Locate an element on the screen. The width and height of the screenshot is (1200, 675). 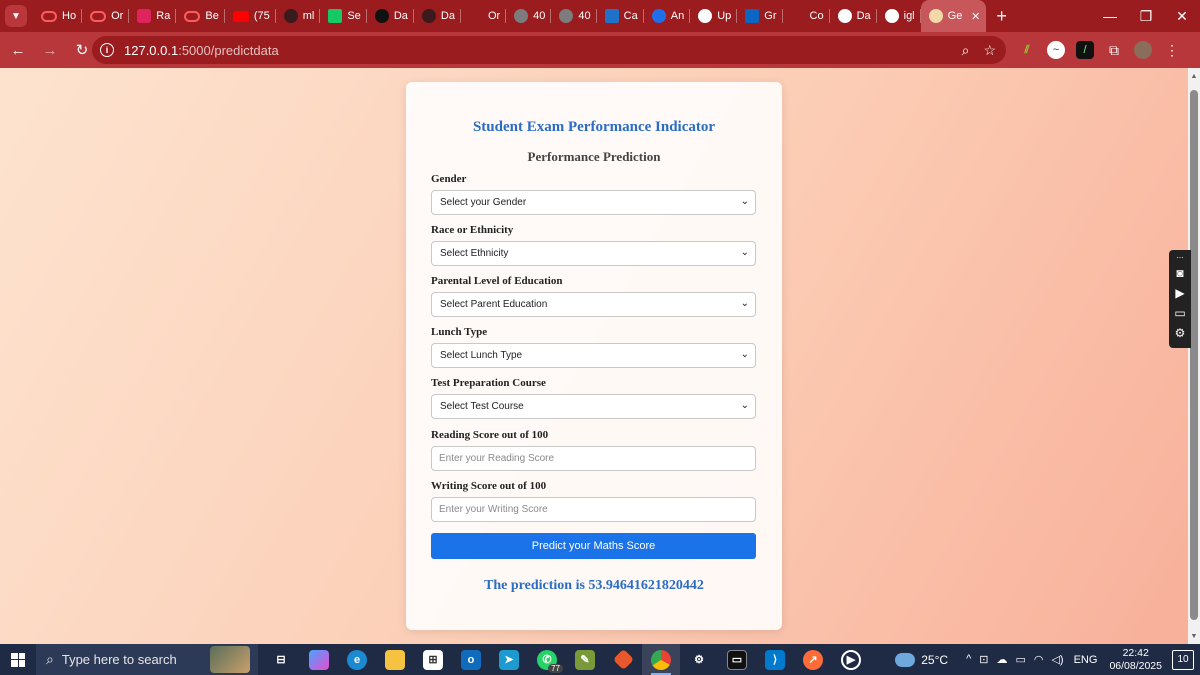
predict-button: Predict your Maths Score is located at coordinates (593, 546).